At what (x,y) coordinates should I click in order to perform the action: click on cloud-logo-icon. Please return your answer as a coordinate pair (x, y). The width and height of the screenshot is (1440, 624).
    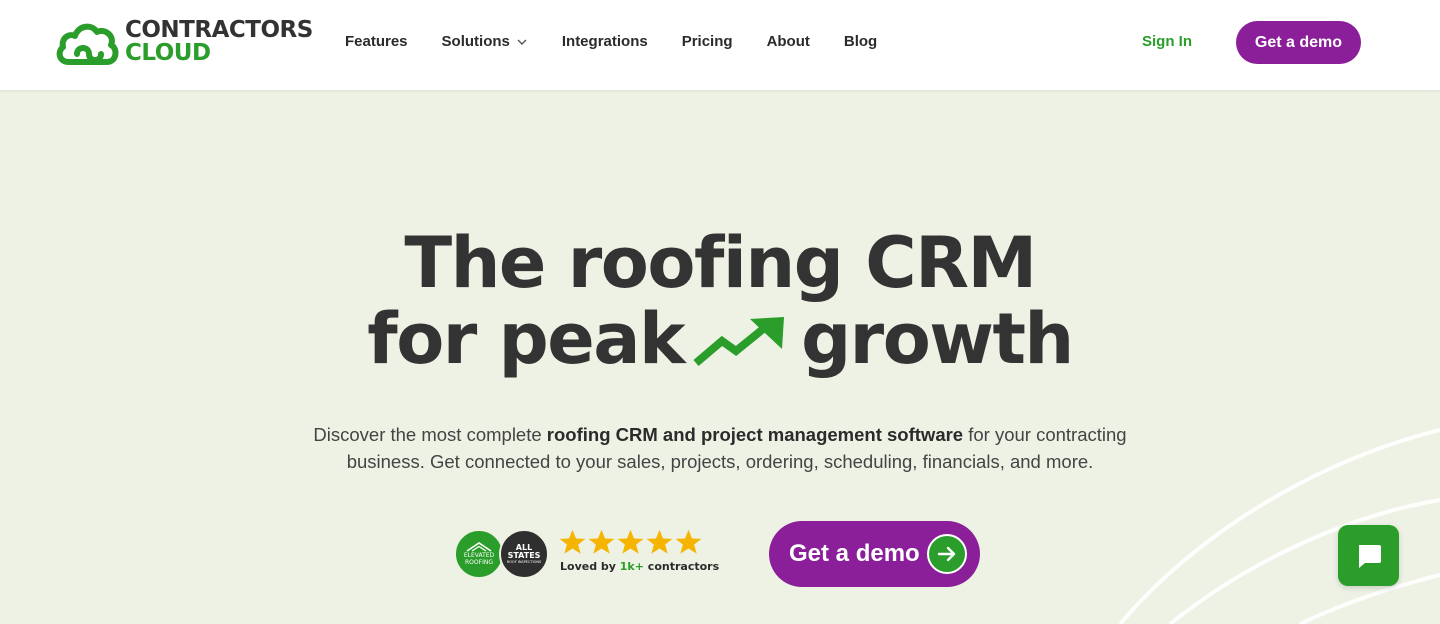
    Looking at the image, I should click on (87, 44).